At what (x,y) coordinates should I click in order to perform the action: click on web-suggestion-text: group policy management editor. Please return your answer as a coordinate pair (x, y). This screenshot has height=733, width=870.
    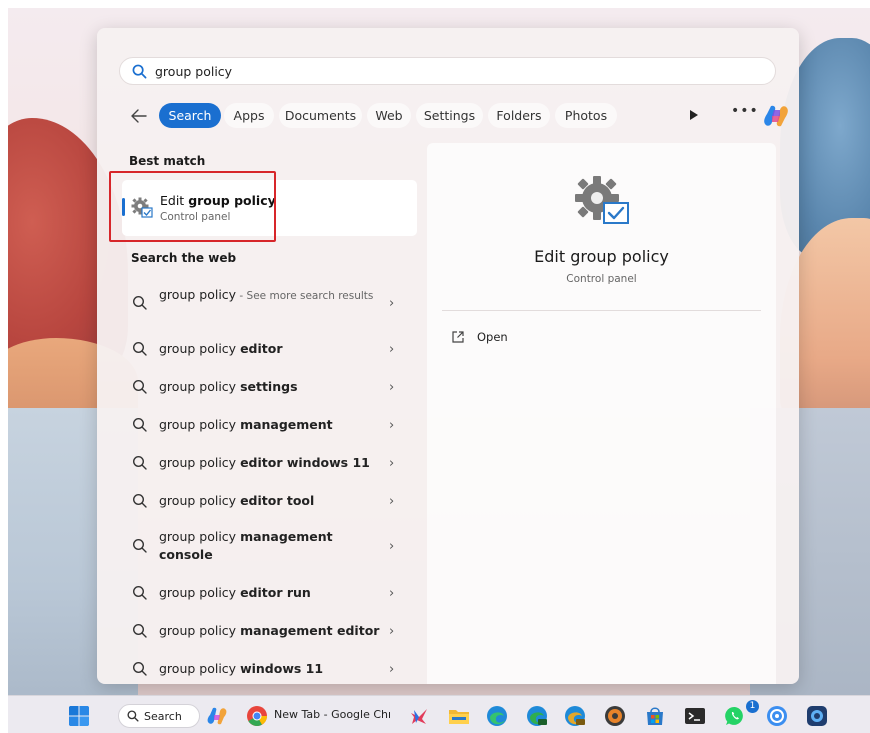
    Looking at the image, I should click on (269, 630).